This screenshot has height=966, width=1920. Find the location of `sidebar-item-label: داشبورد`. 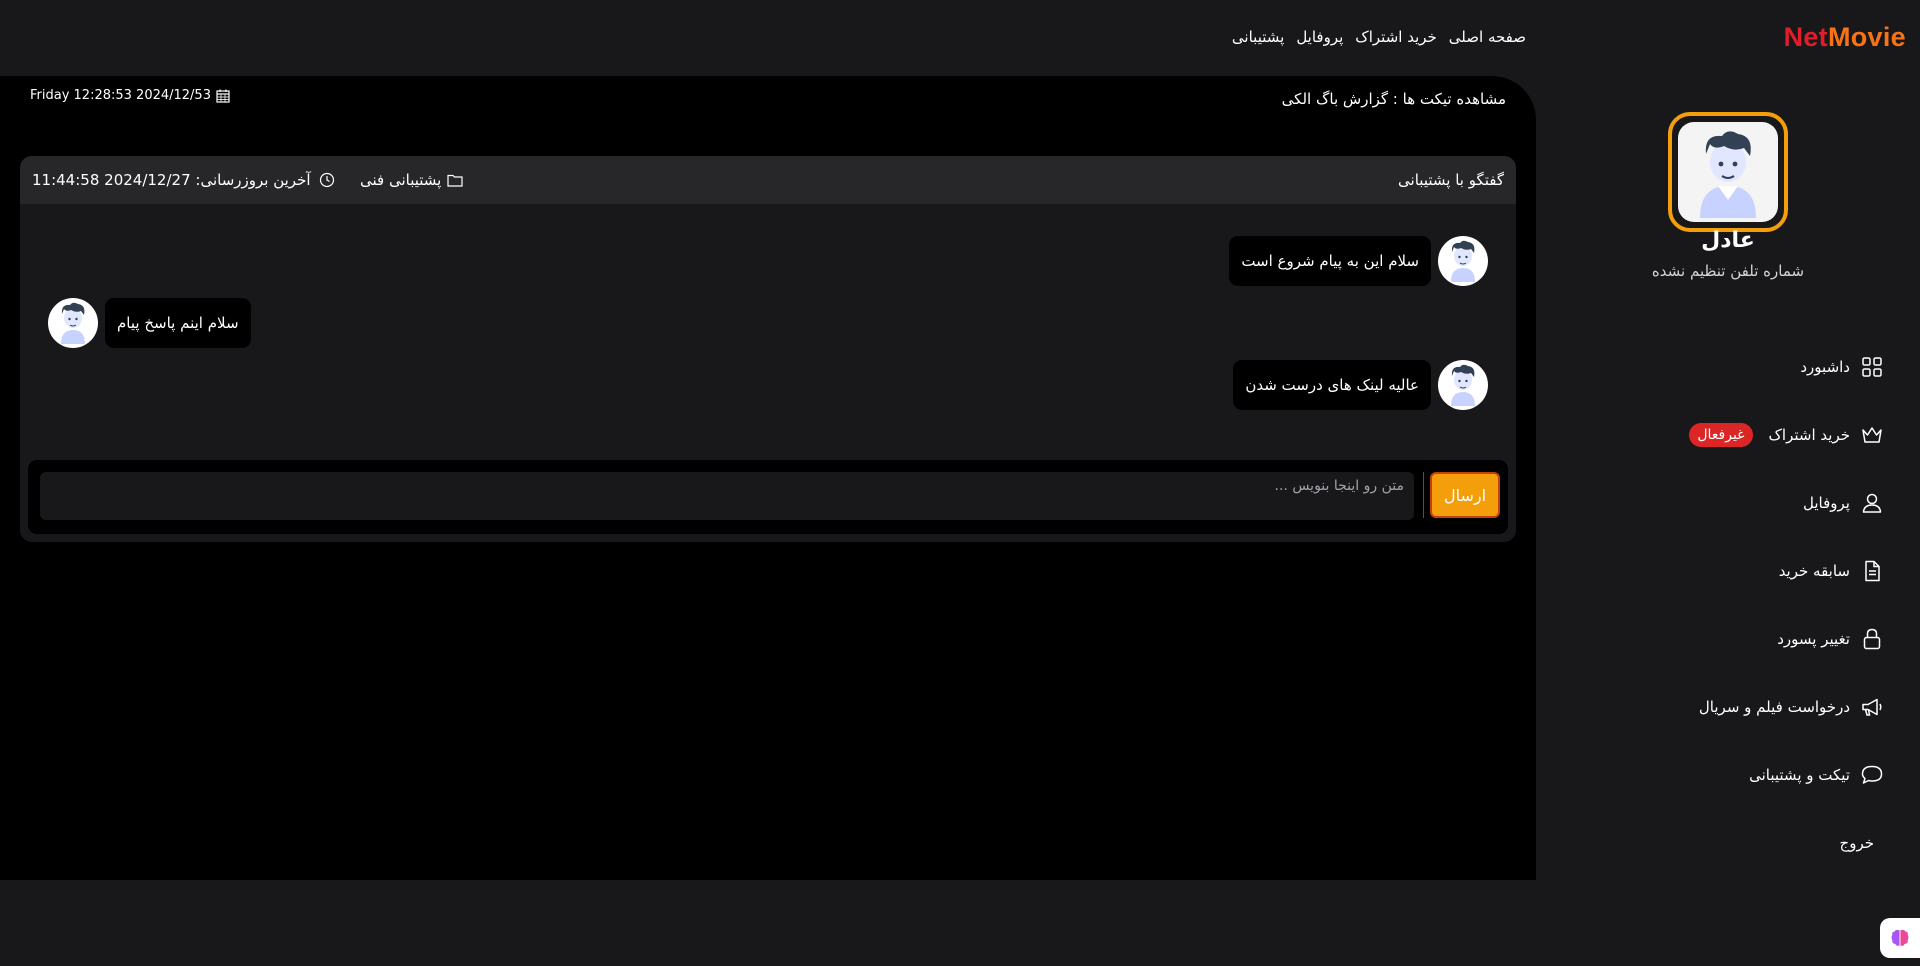

sidebar-item-label: داشبورد is located at coordinates (1825, 367).